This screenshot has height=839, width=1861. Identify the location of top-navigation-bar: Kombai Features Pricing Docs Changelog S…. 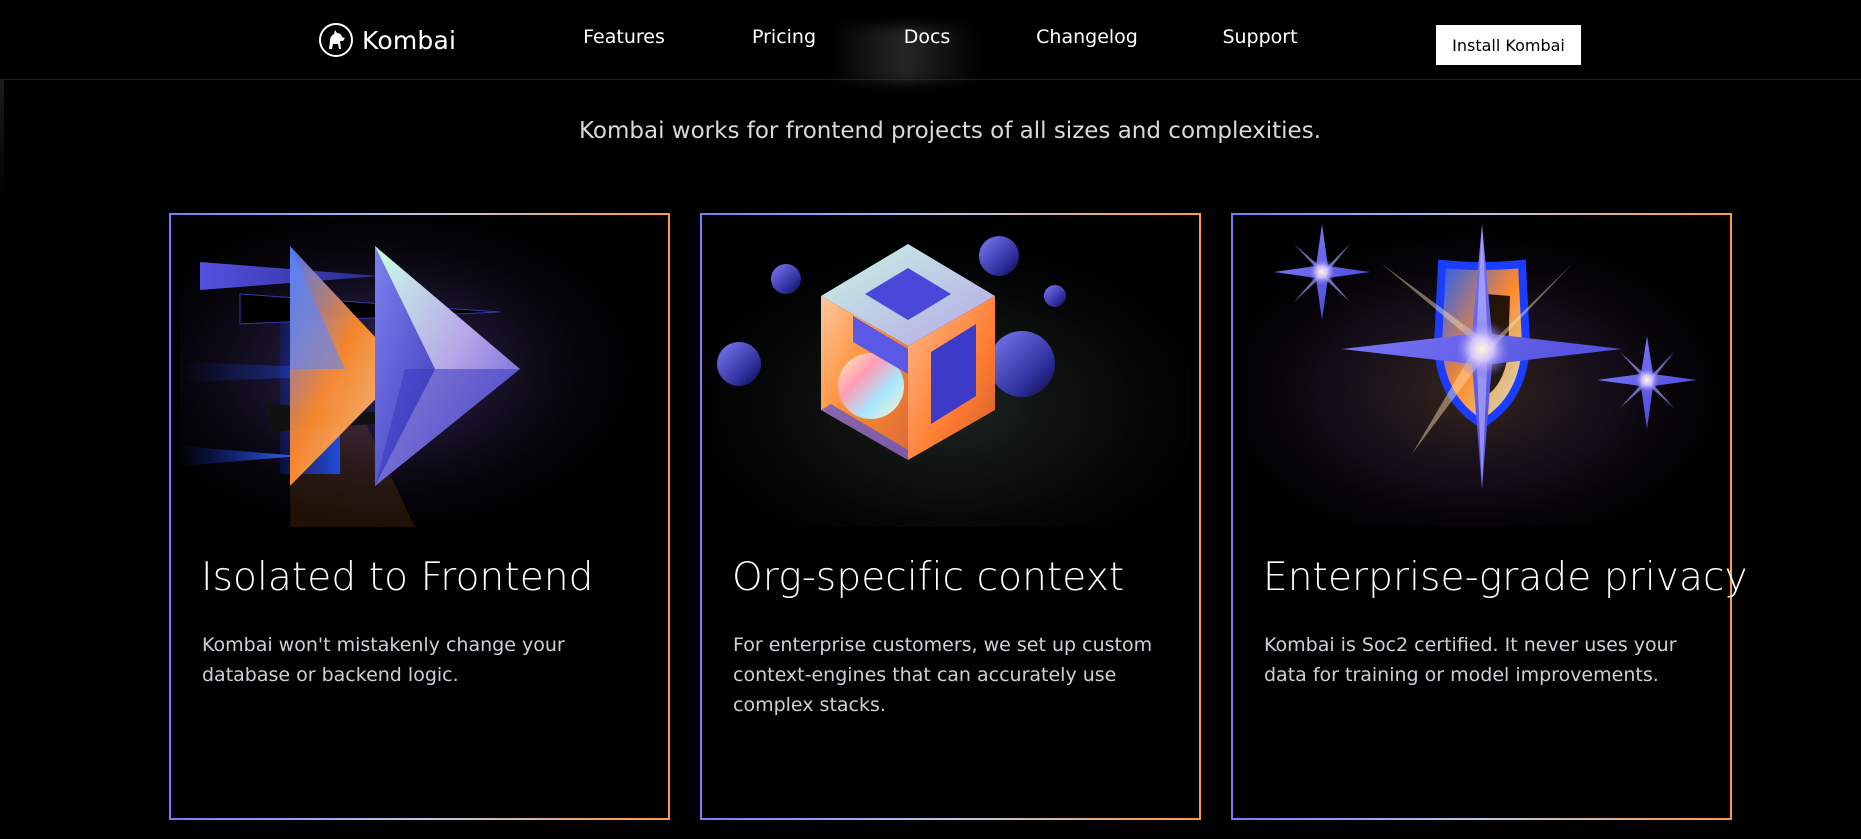
(930, 41).